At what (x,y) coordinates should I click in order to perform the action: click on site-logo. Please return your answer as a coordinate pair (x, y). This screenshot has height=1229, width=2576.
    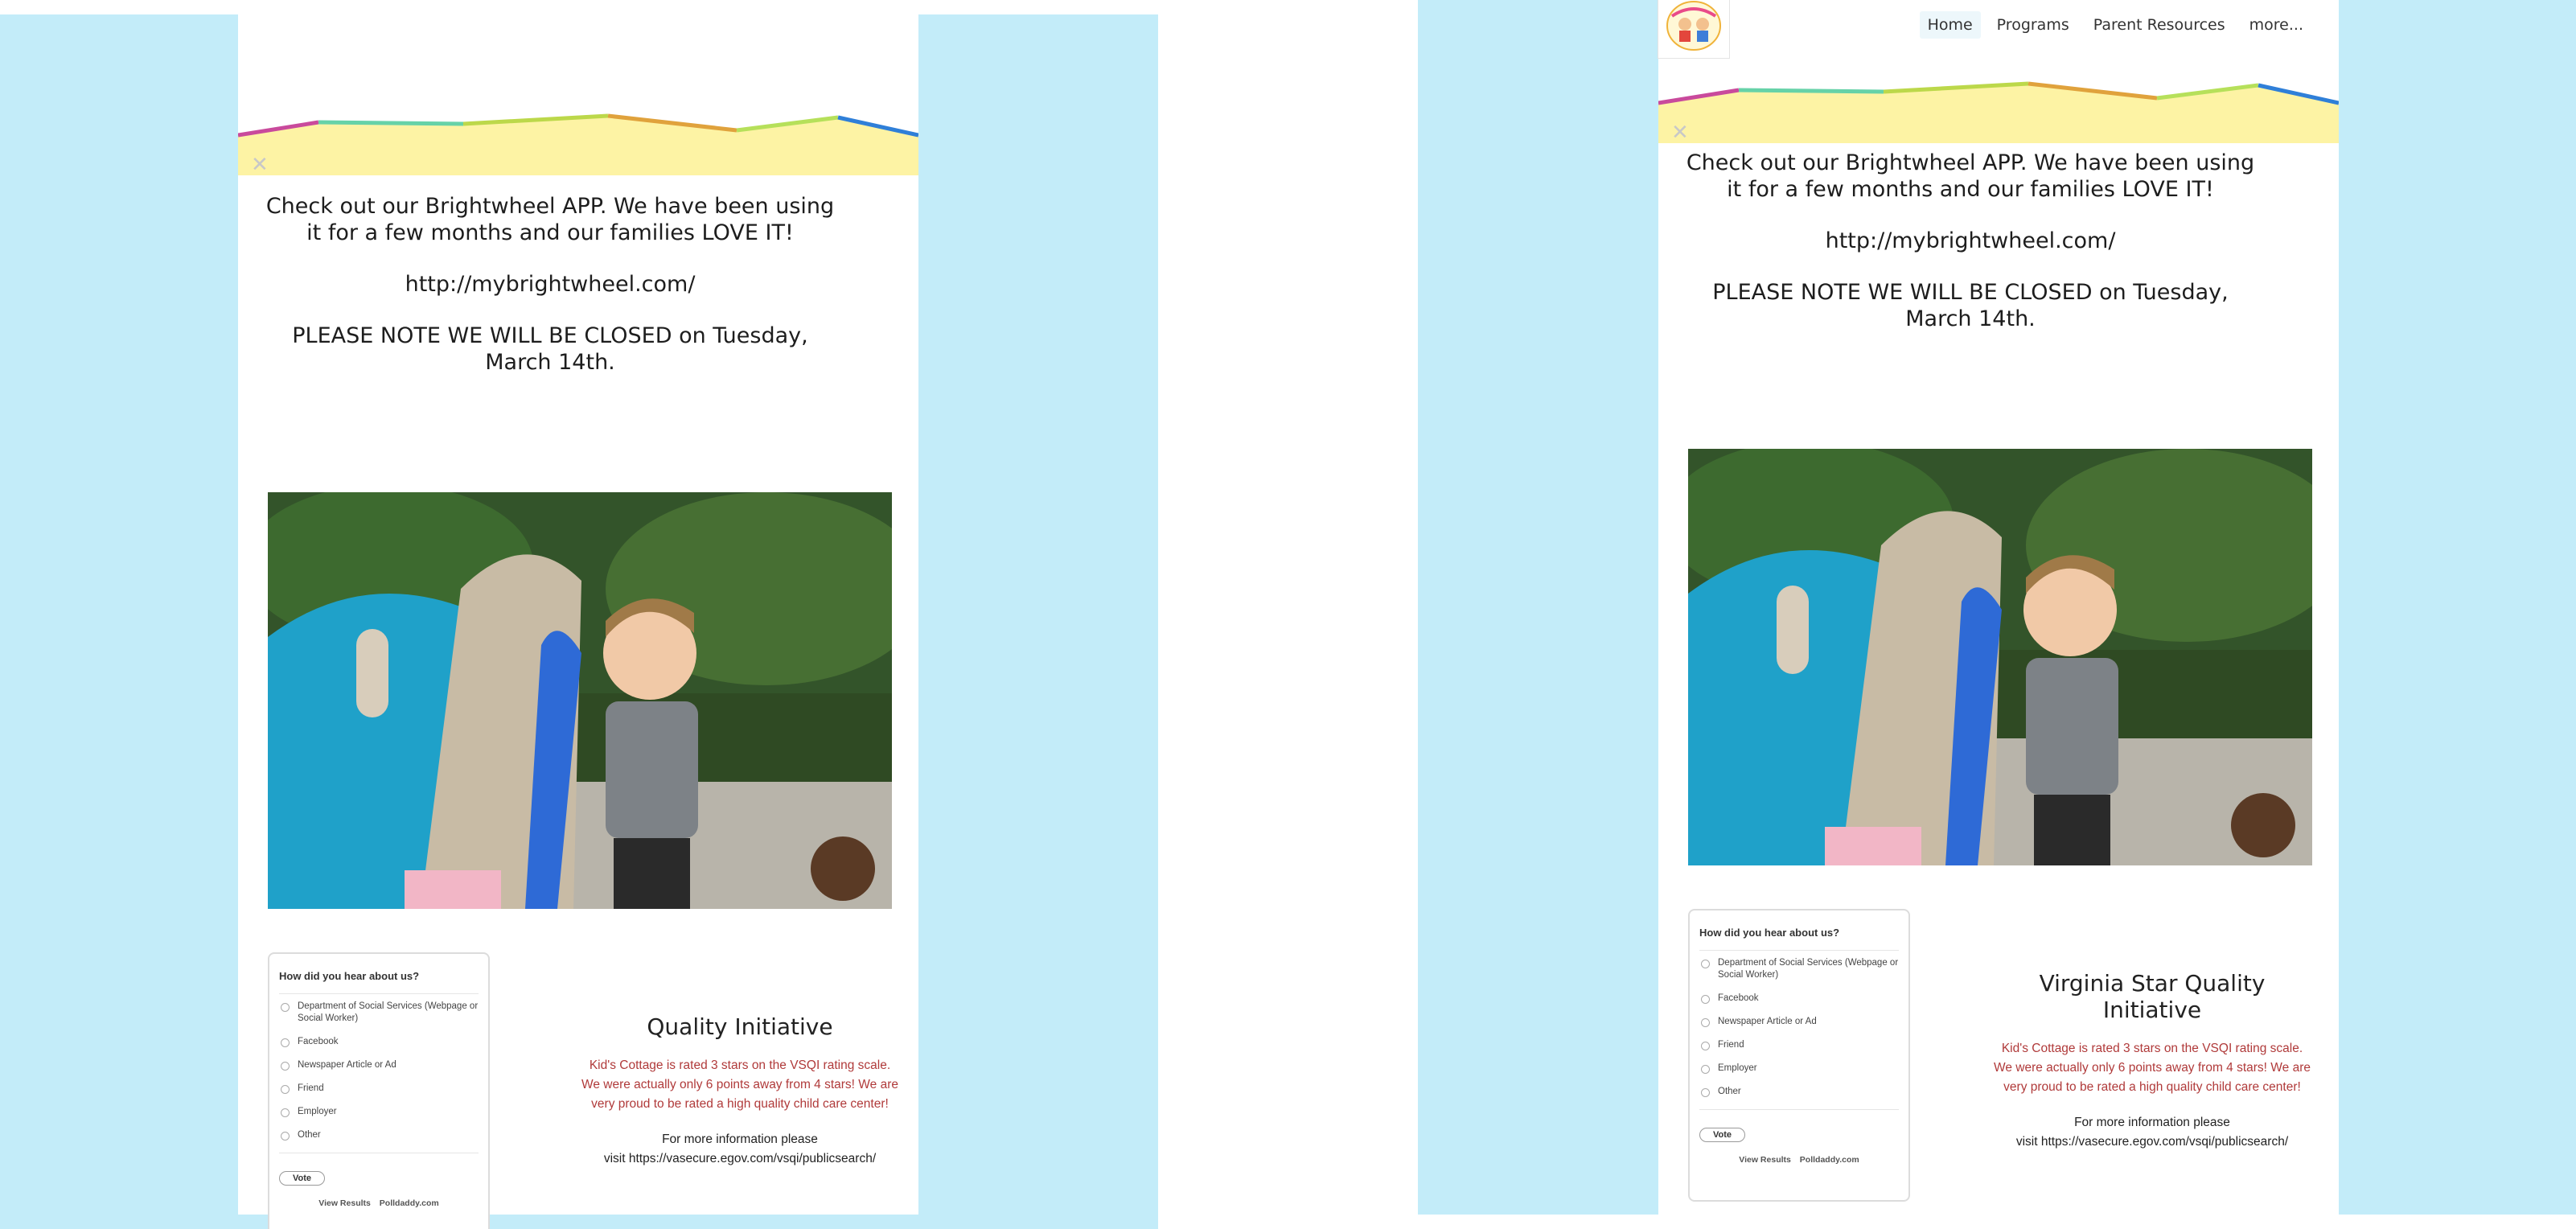
    Looking at the image, I should click on (1694, 29).